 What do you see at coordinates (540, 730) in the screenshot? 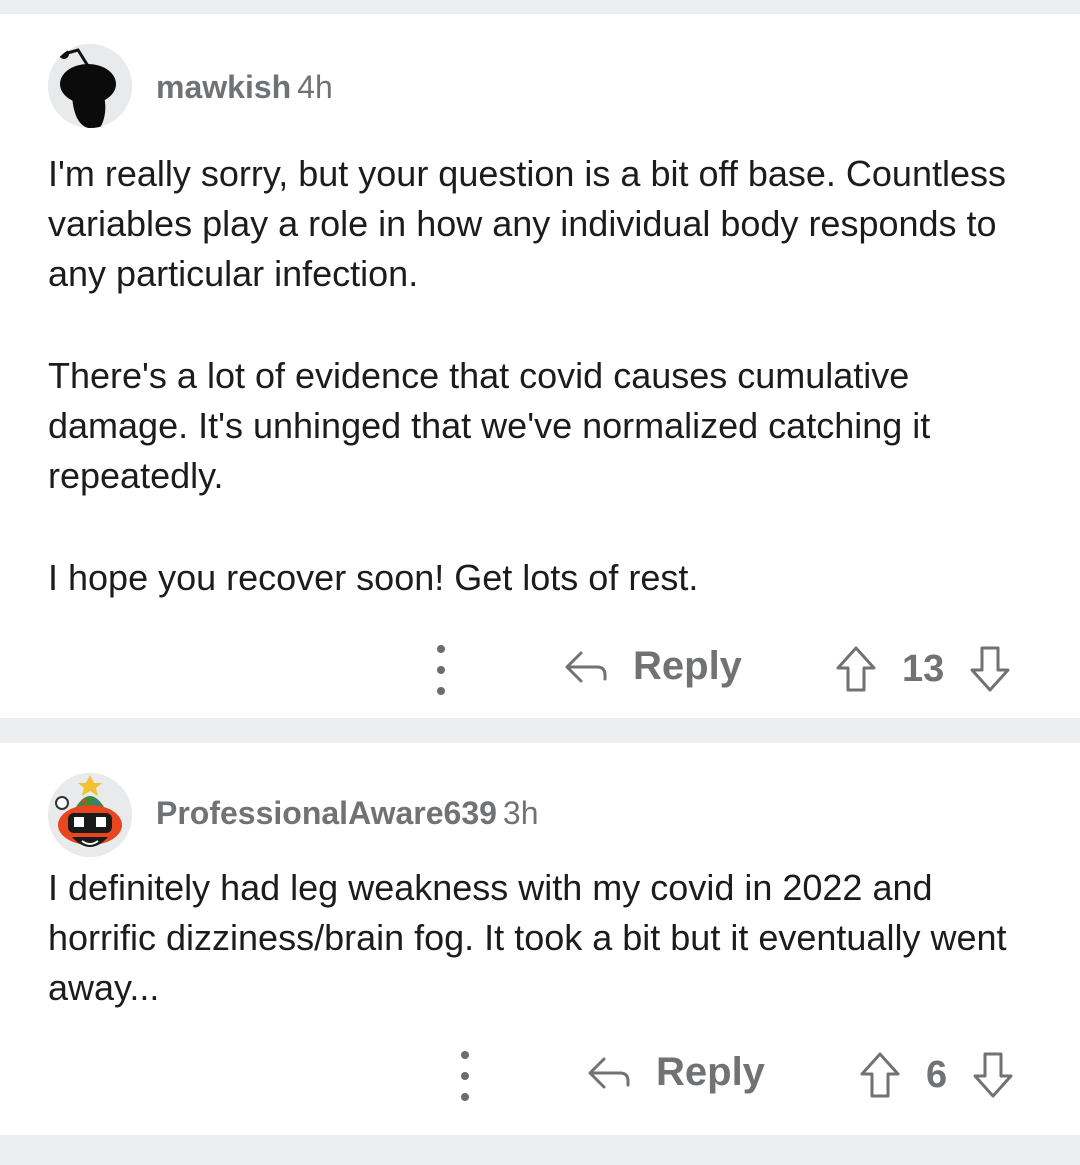
I see `comment-divider` at bounding box center [540, 730].